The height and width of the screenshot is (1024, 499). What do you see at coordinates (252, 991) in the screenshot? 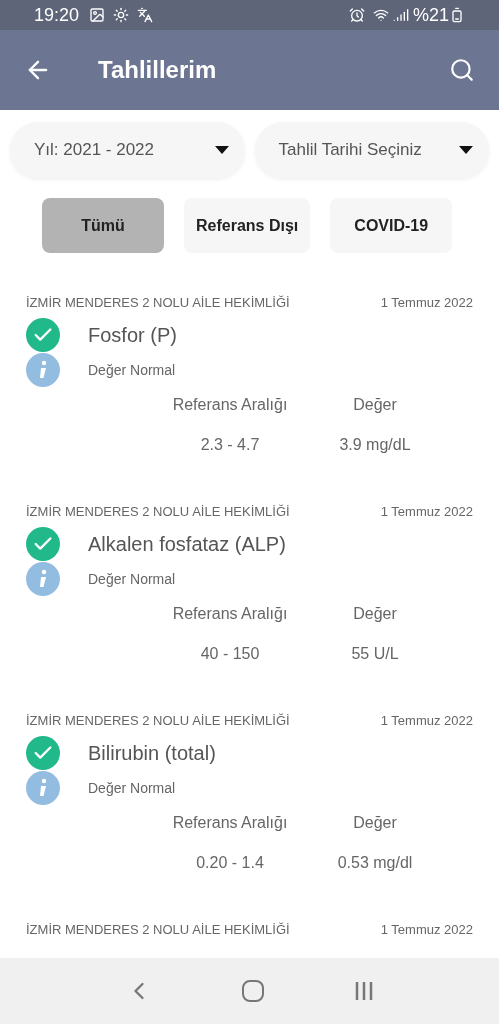
I see `home-button` at bounding box center [252, 991].